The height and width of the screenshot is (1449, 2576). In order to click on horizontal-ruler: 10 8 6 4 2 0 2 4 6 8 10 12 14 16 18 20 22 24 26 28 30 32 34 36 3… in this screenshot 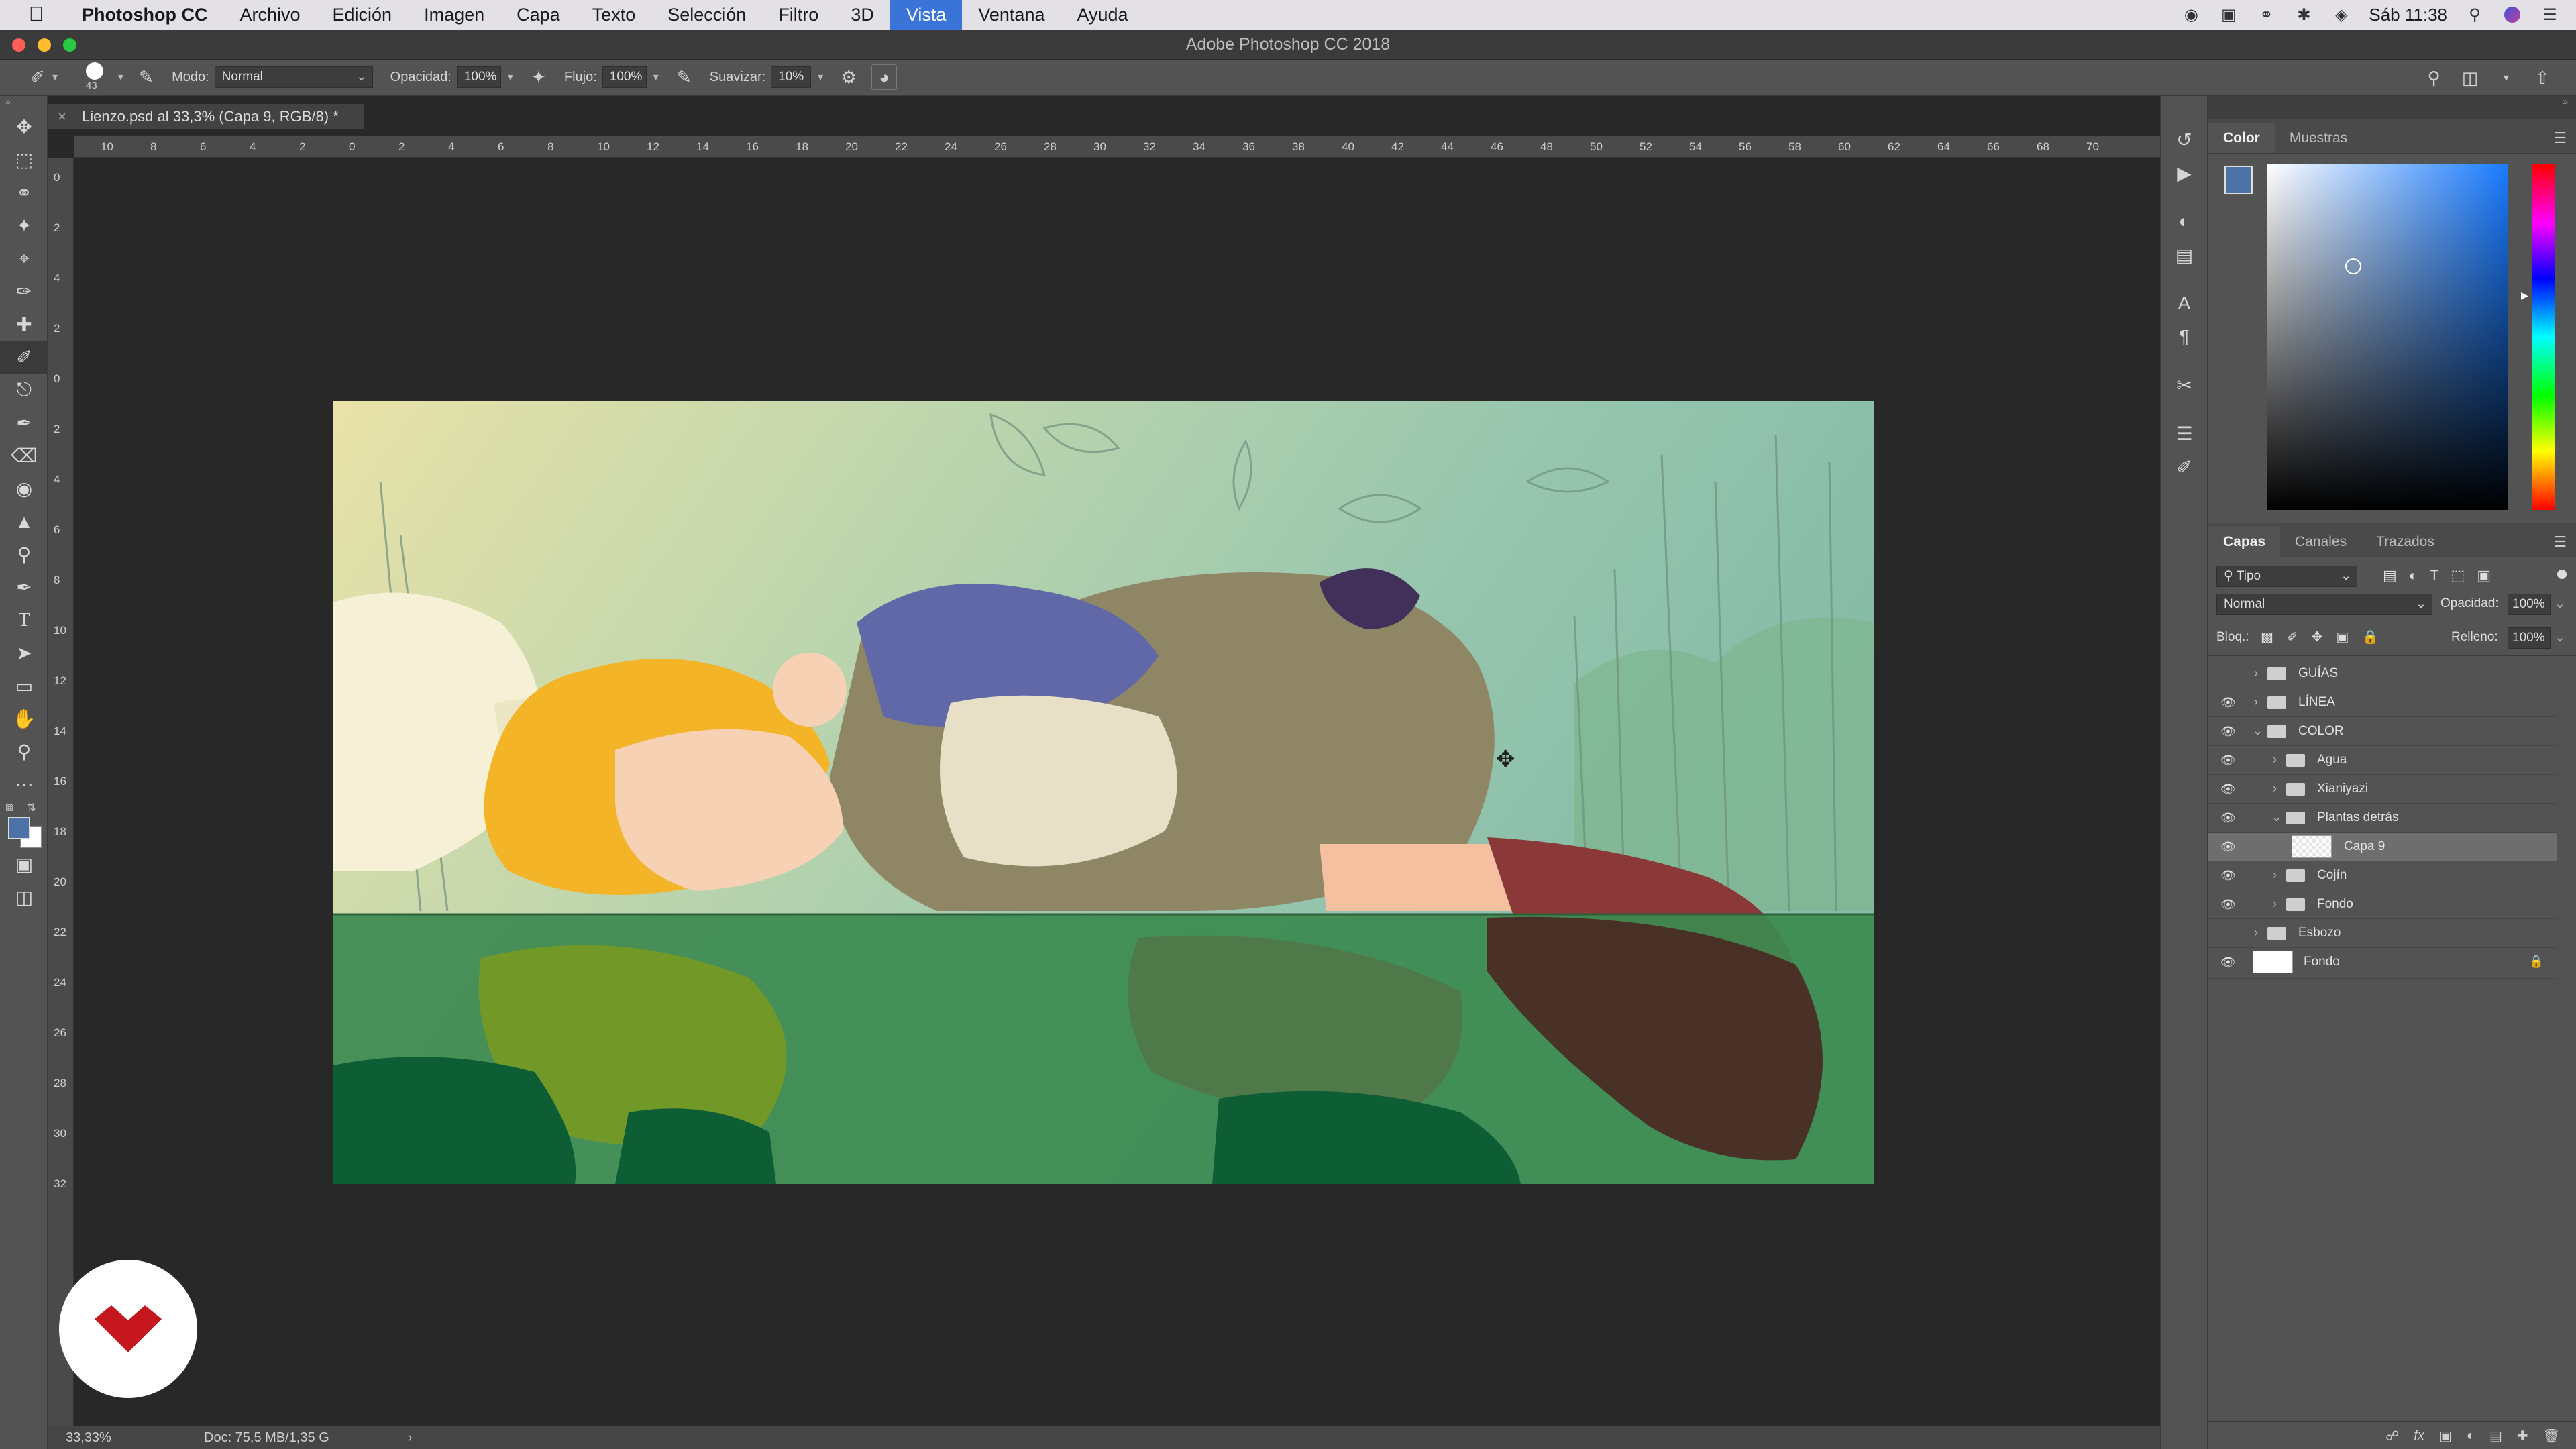, I will do `click(1117, 147)`.